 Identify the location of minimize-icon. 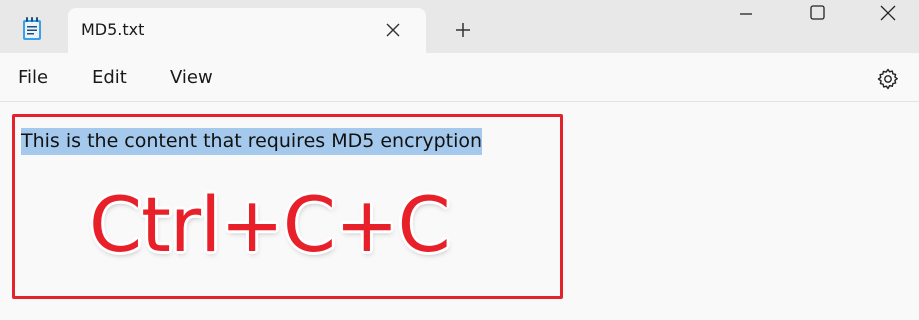
(746, 15).